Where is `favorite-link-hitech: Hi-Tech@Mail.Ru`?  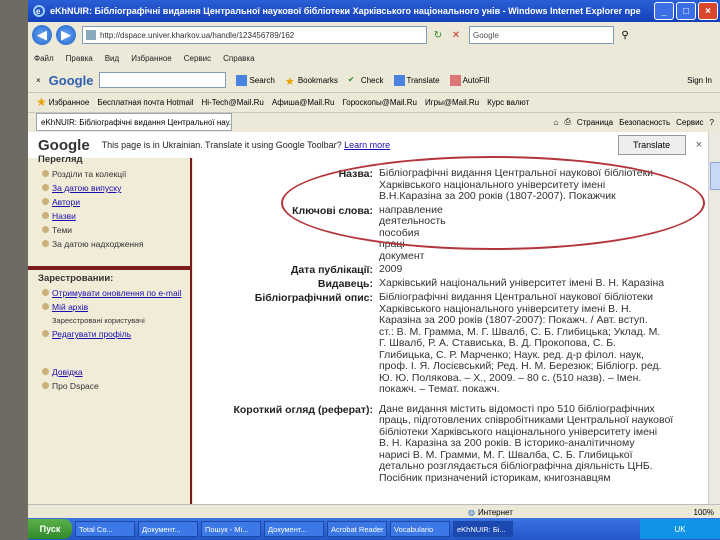 favorite-link-hitech: Hi-Tech@Mail.Ru is located at coordinates (233, 102).